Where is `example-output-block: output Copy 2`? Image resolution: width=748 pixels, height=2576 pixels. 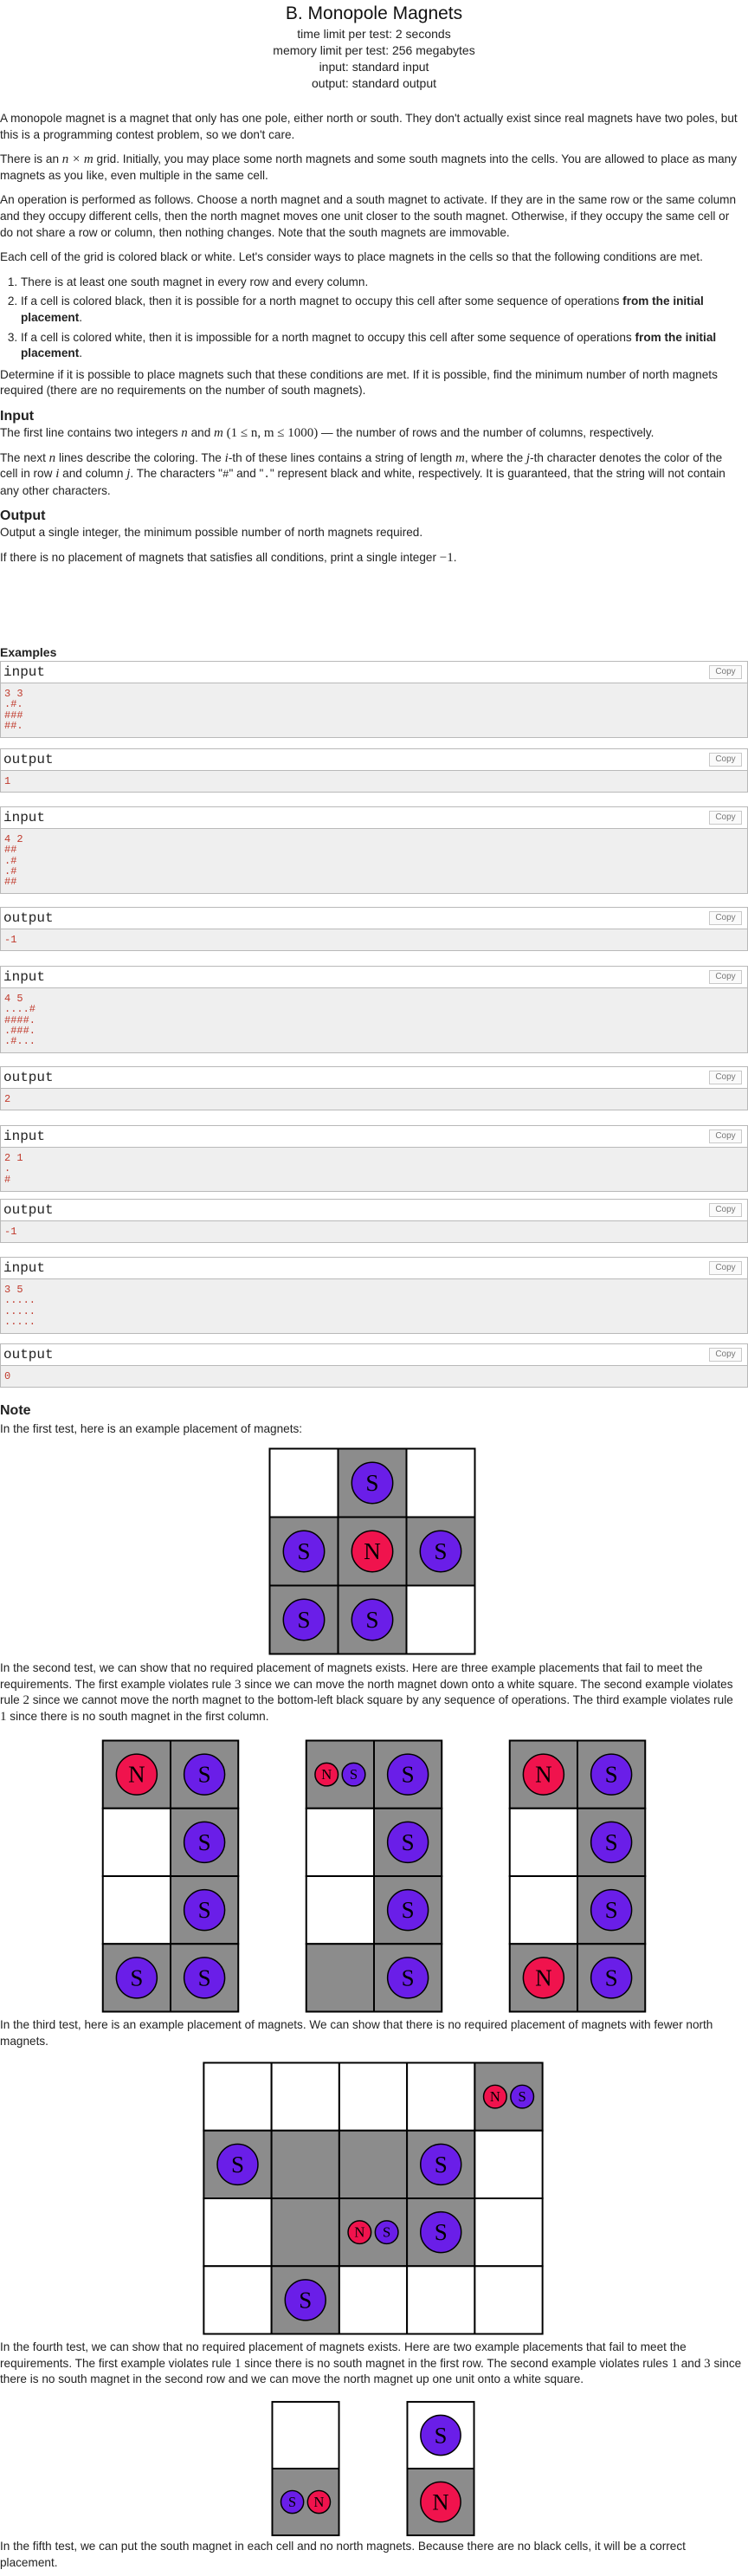 example-output-block: output Copy 2 is located at coordinates (374, 1088).